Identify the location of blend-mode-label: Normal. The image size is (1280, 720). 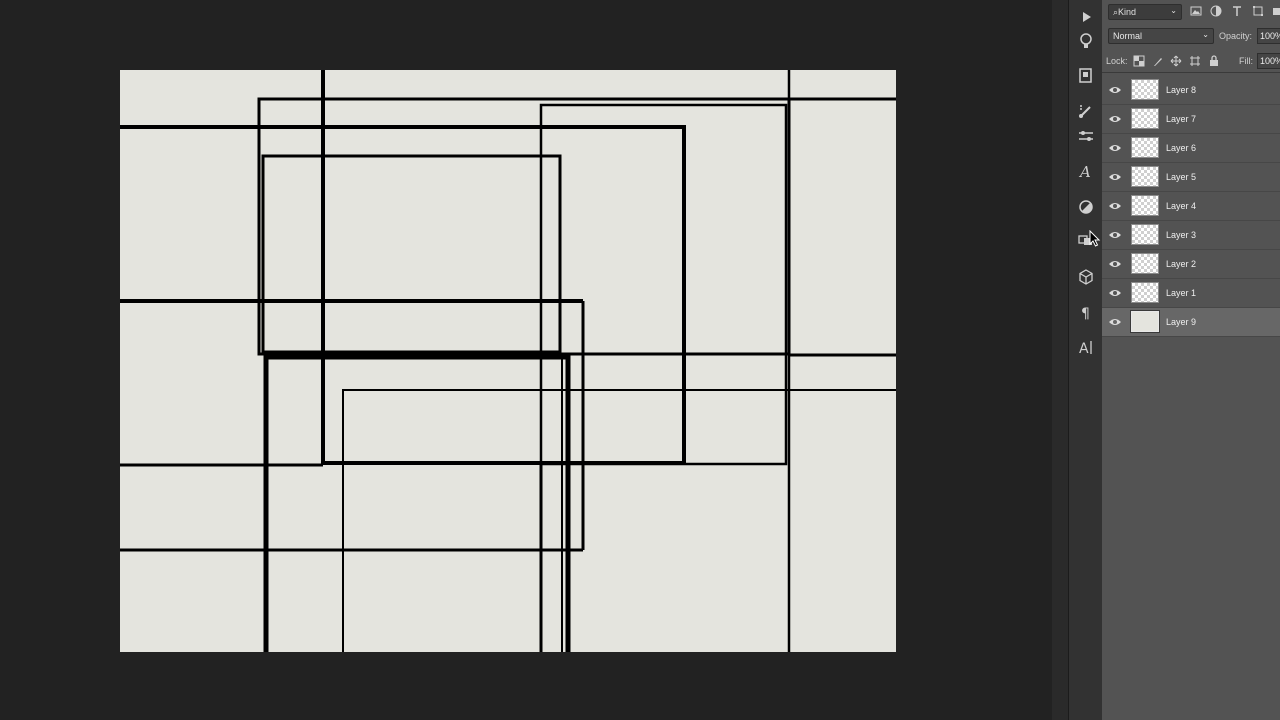
(1128, 36).